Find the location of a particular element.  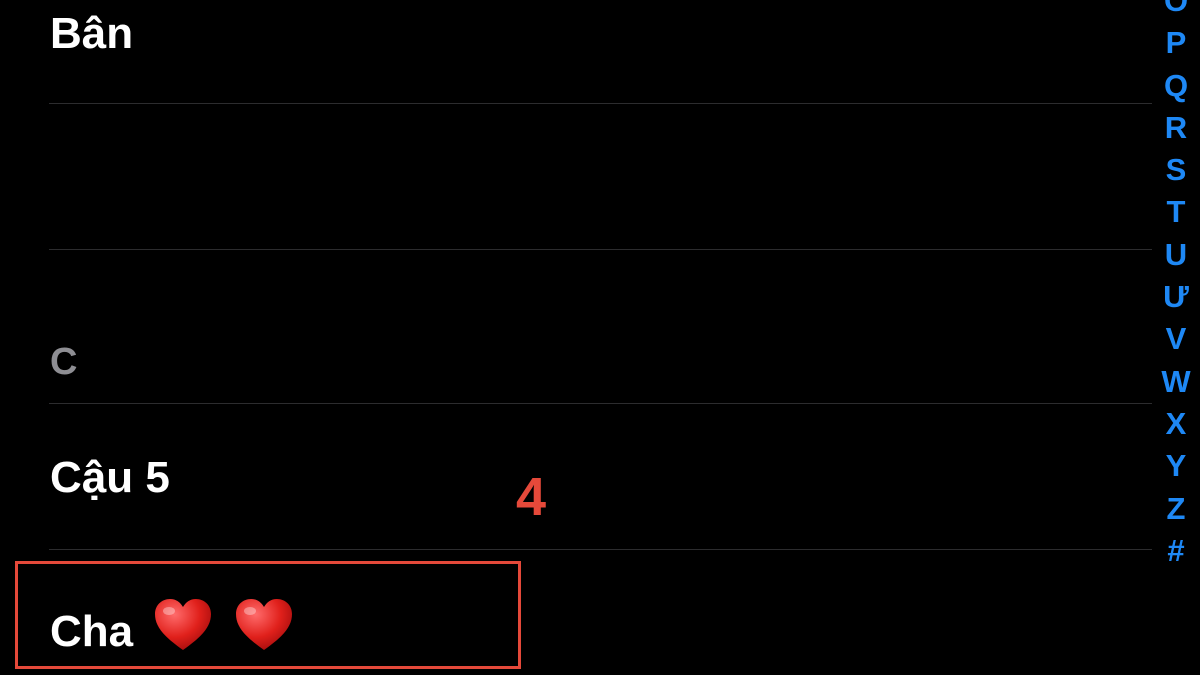

index-letter: P is located at coordinates (1176, 43).